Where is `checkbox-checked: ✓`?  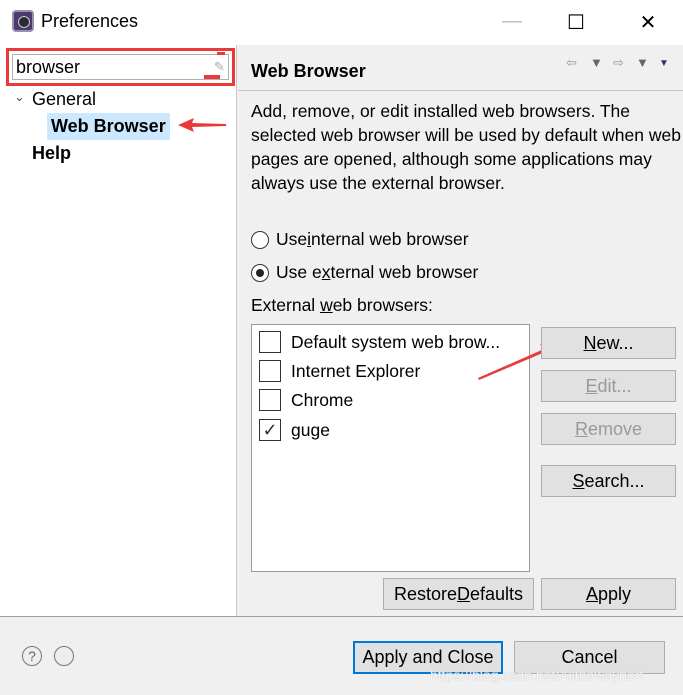 checkbox-checked: ✓ is located at coordinates (270, 430).